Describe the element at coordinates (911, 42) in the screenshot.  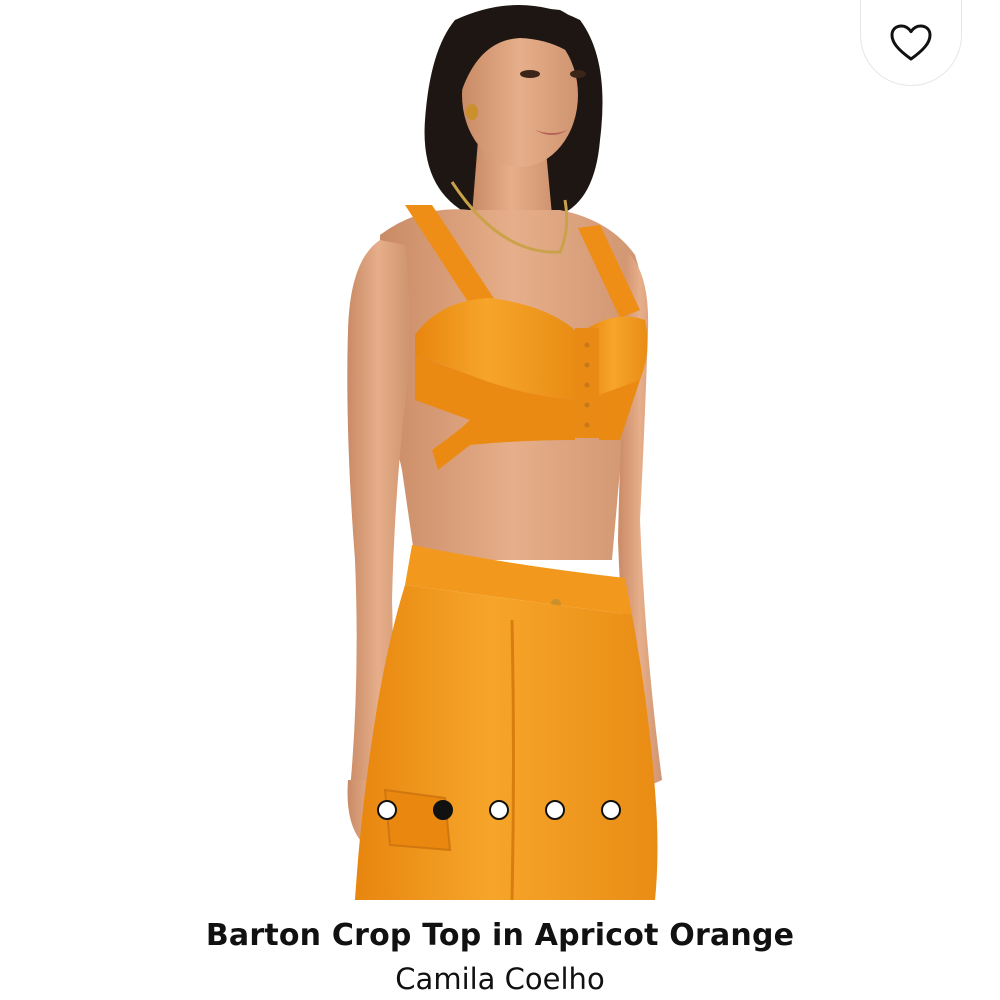
I see `heart-outline-icon` at that location.